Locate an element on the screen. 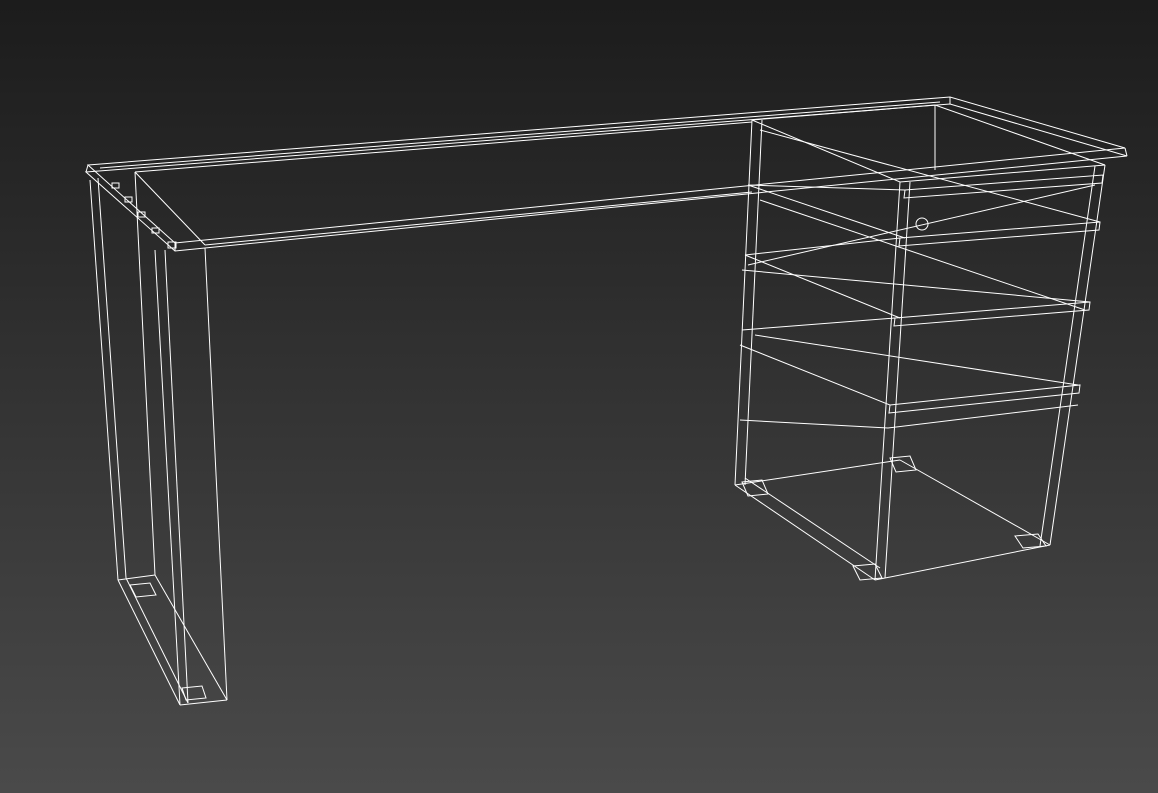 The width and height of the screenshot is (1158, 793). drawer-fronts is located at coordinates (995, 301).